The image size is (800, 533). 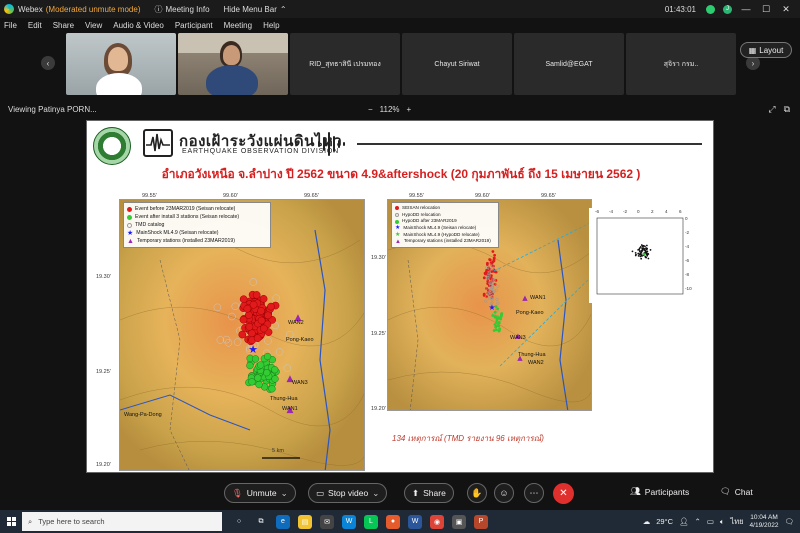 I want to click on start-button, so click(x=11, y=521).